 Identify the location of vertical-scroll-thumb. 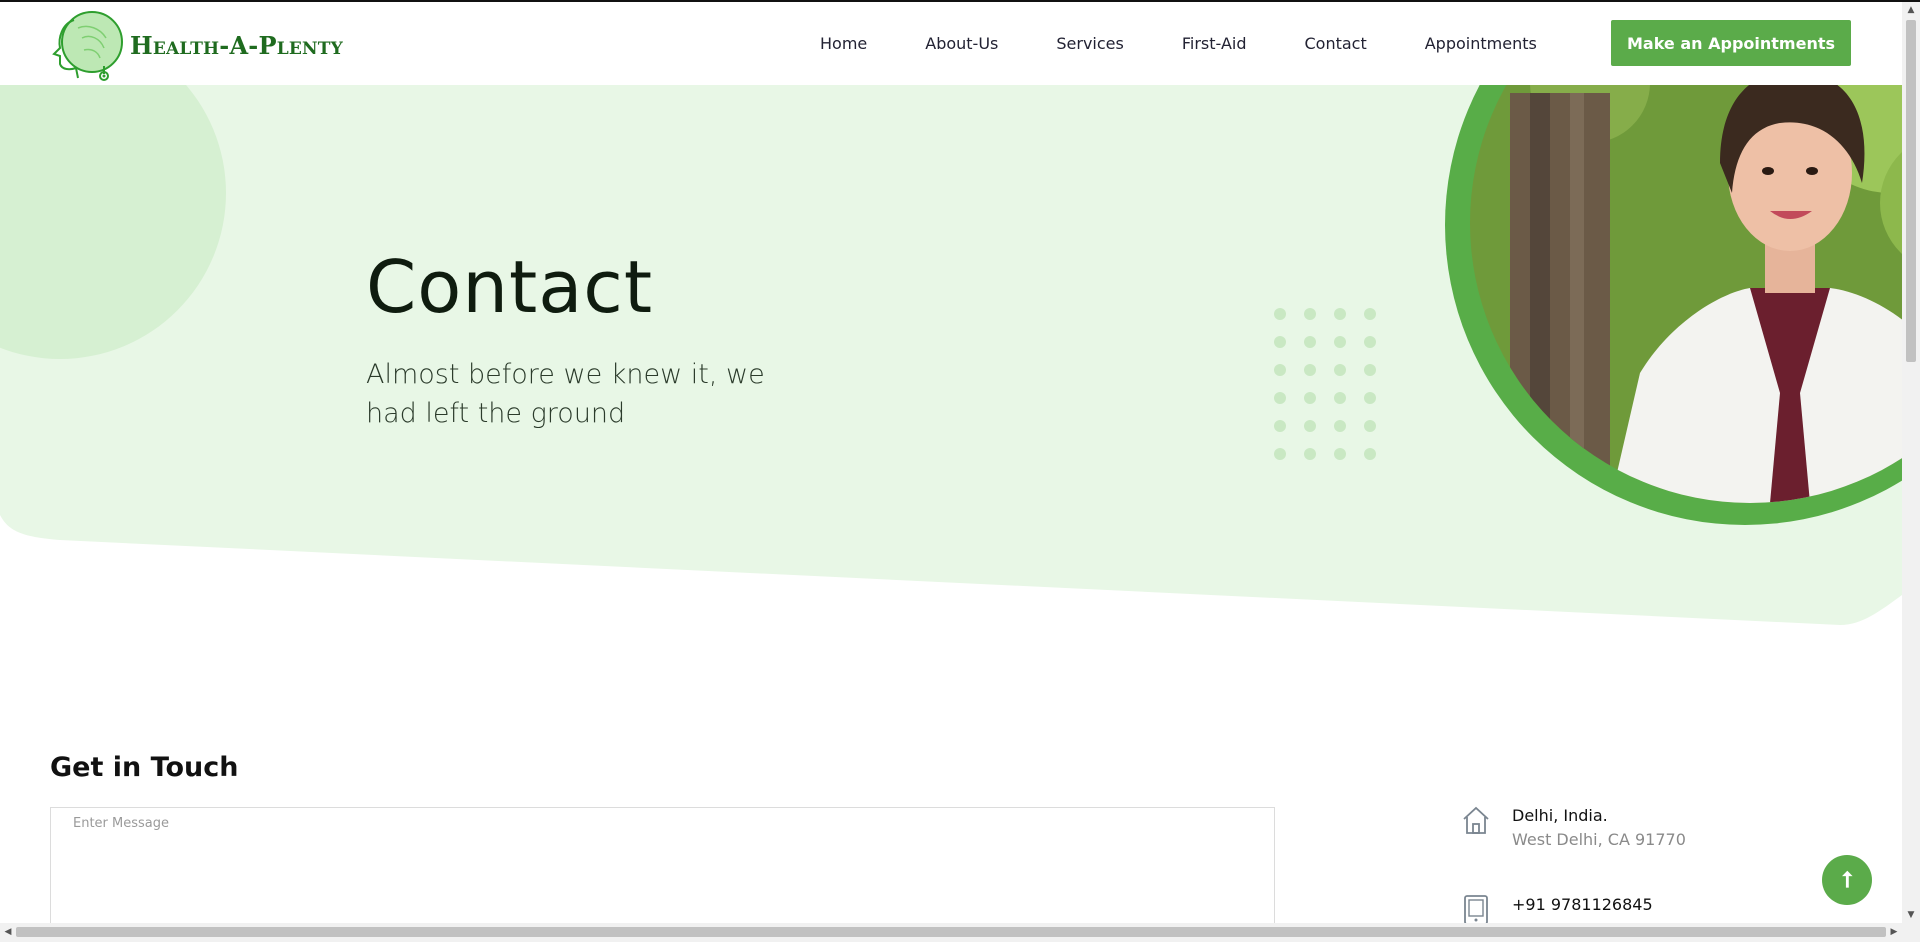
(1911, 191).